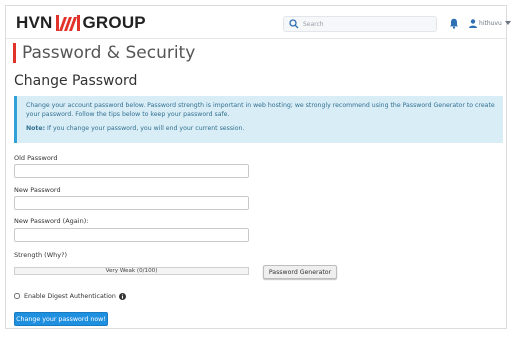 This screenshot has height=339, width=512. Describe the element at coordinates (51, 221) in the screenshot. I see `new-password-again-label: New Password (Again):` at that location.